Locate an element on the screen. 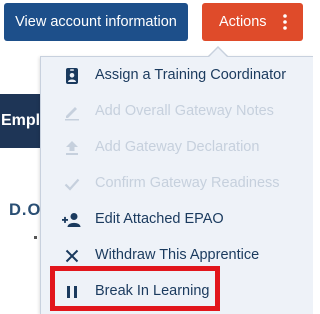 This screenshot has width=320, height=314. menu-item-label: Assign a Training Coordinator is located at coordinates (191, 75).